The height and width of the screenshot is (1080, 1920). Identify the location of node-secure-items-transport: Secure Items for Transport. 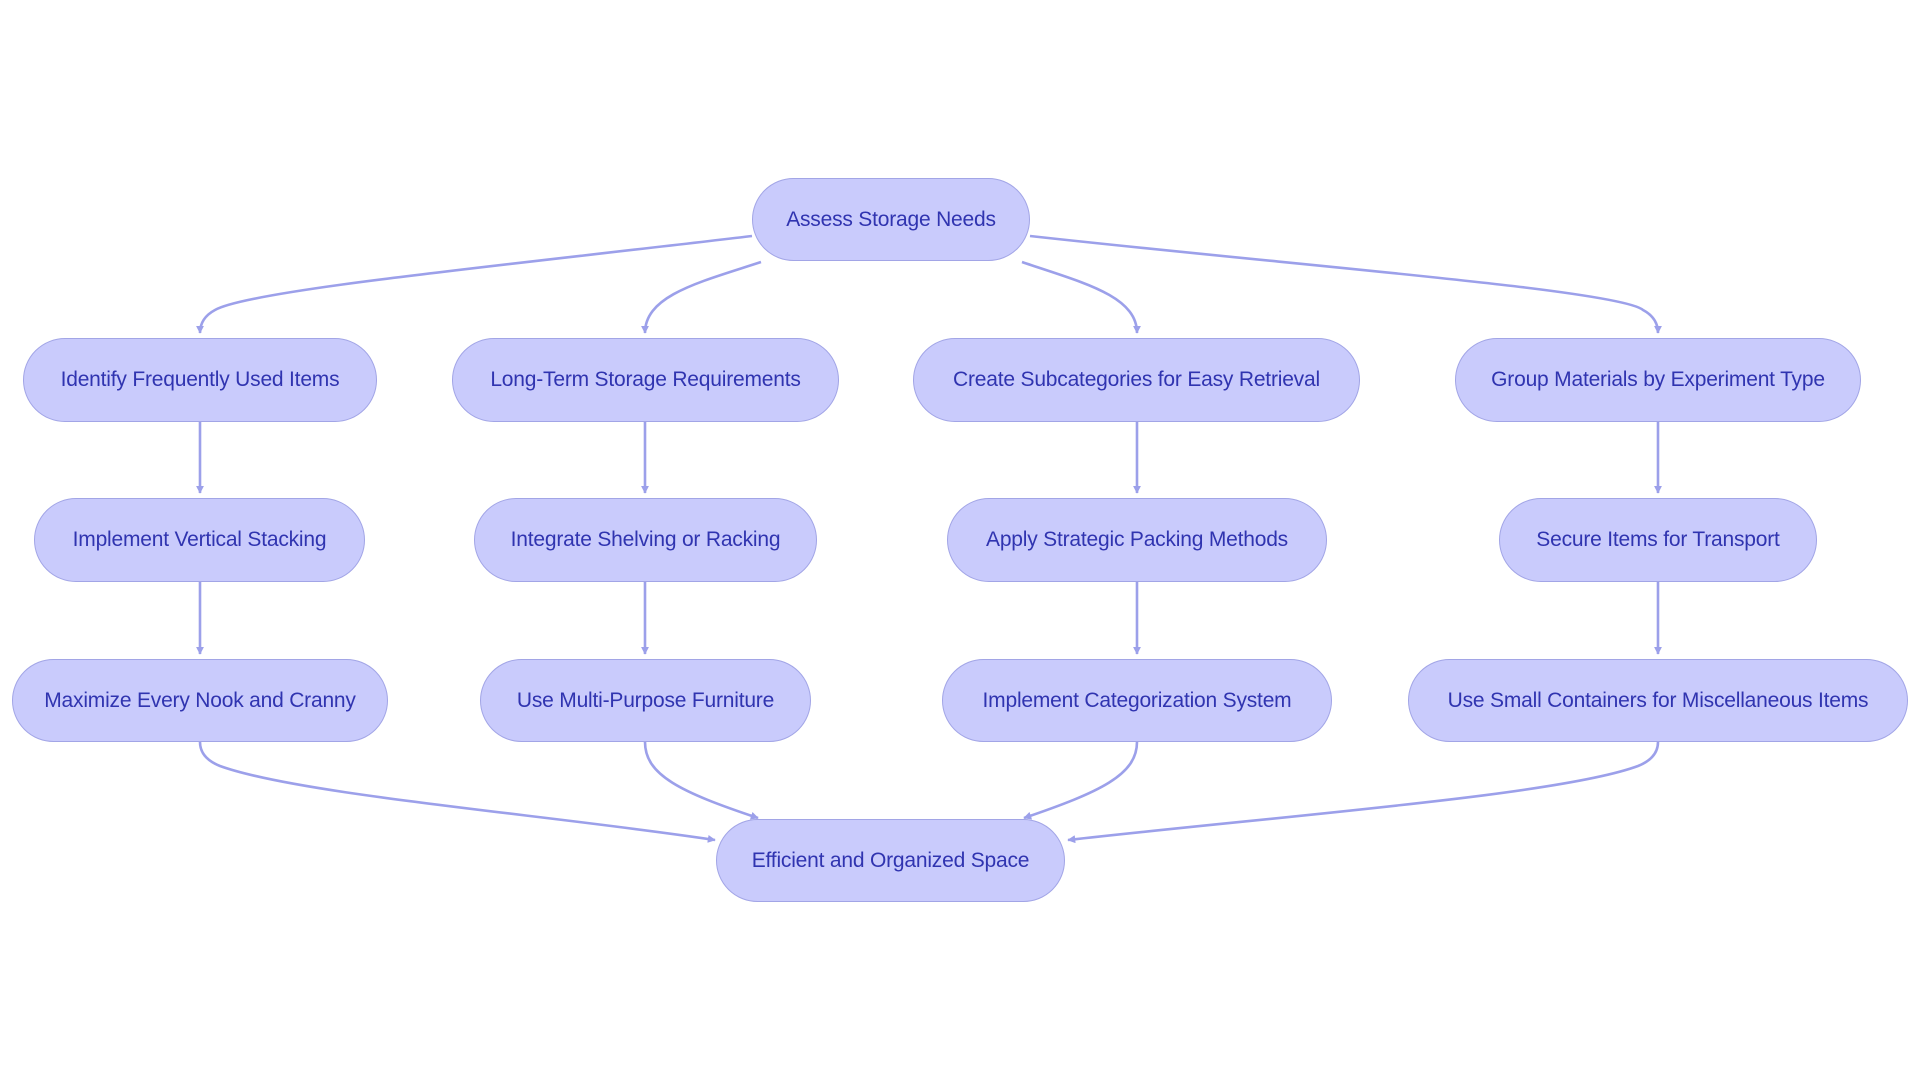
(1658, 540).